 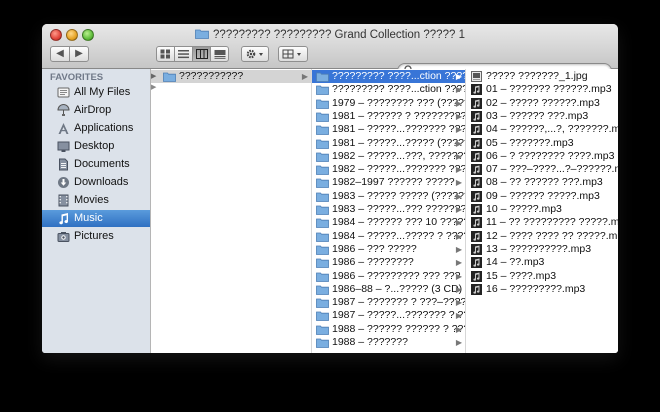 I want to click on list-item-folder: 1979 – ???????? ??? (???????)▶, so click(x=388, y=103).